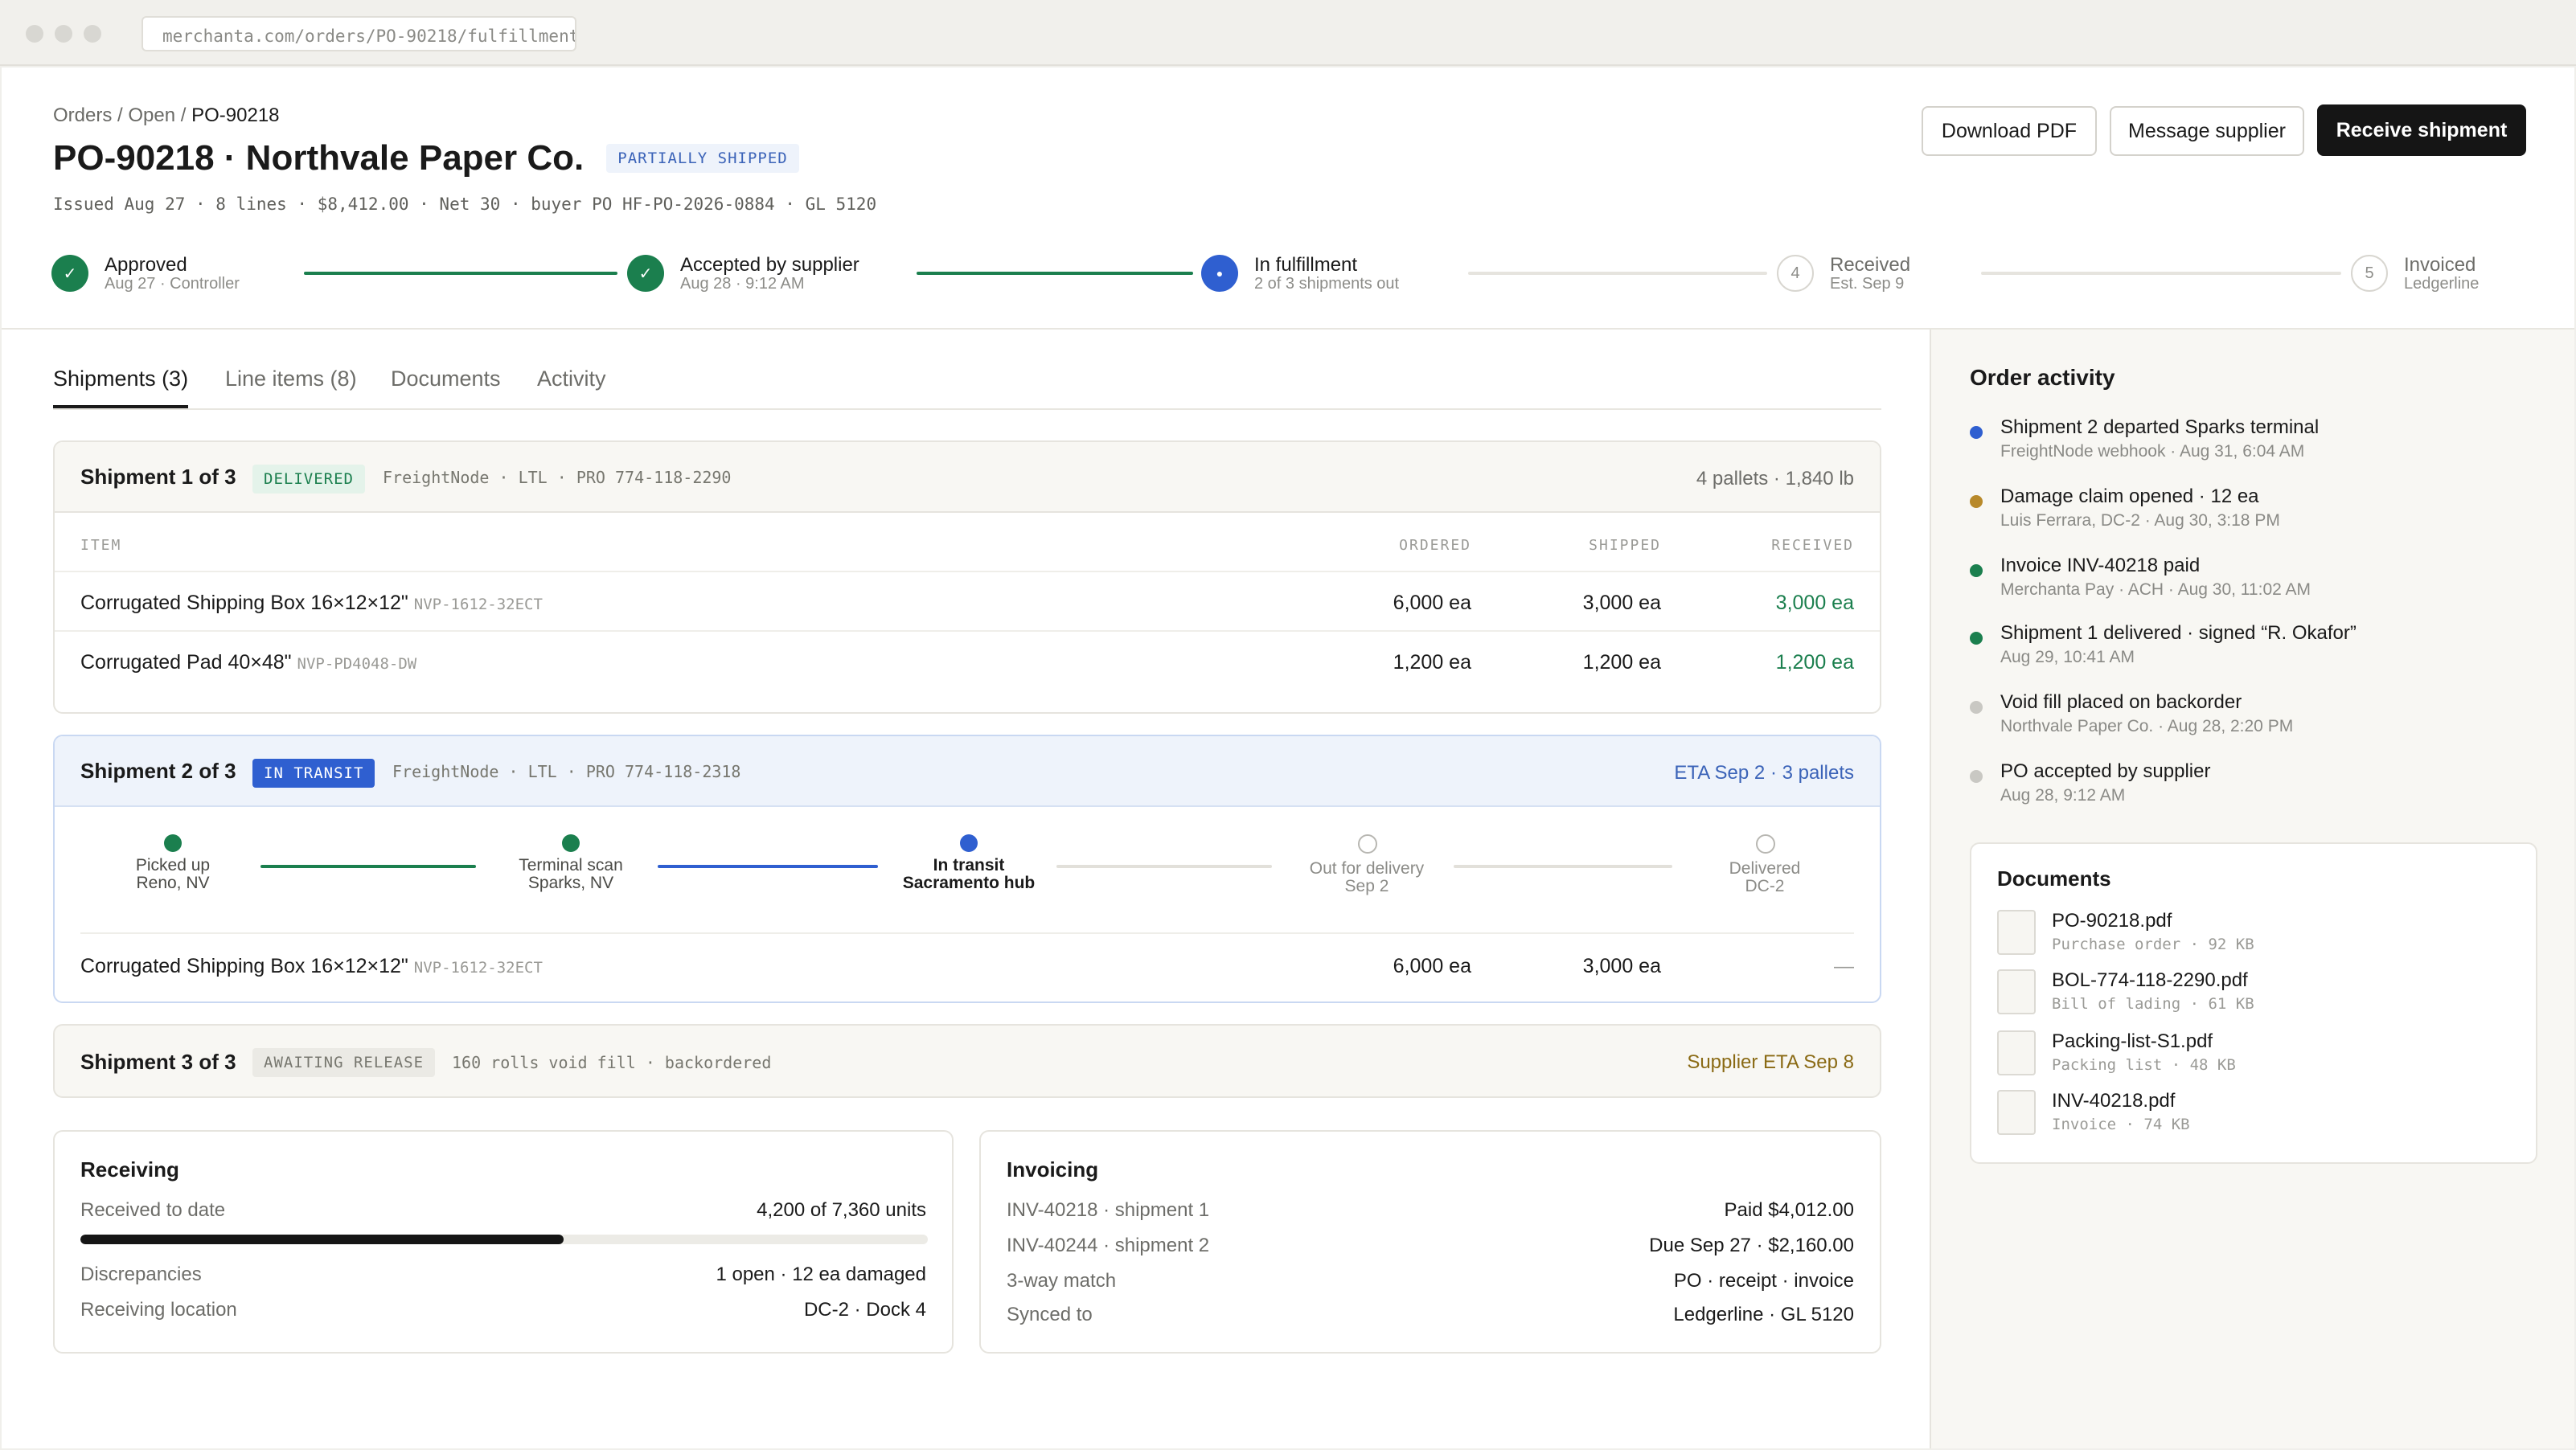 The image size is (2576, 1450). I want to click on discrepancies-label: Discrepancies, so click(141, 1274).